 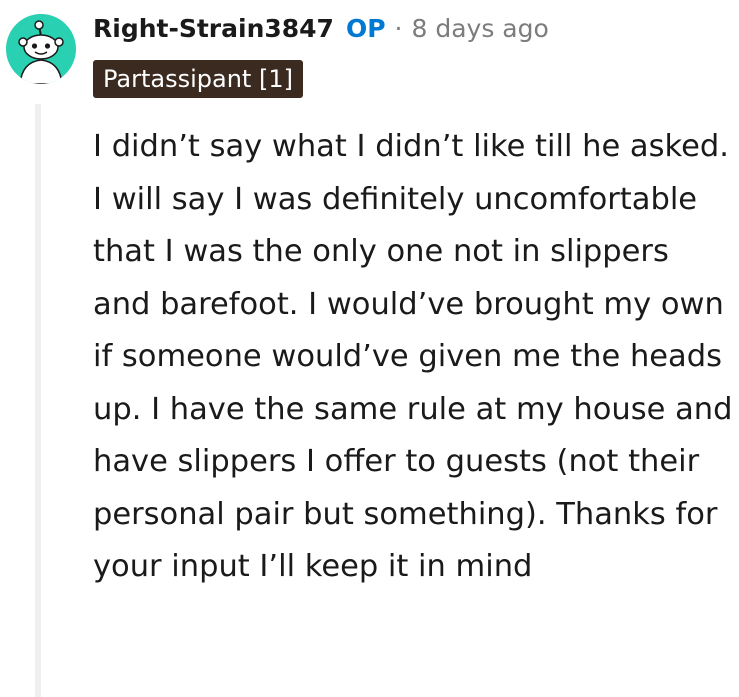 I want to click on avatar, so click(x=41, y=49).